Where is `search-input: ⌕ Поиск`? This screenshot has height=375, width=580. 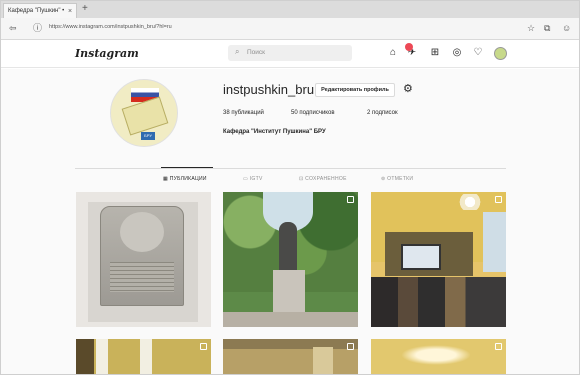
search-input: ⌕ Поиск is located at coordinates (290, 53).